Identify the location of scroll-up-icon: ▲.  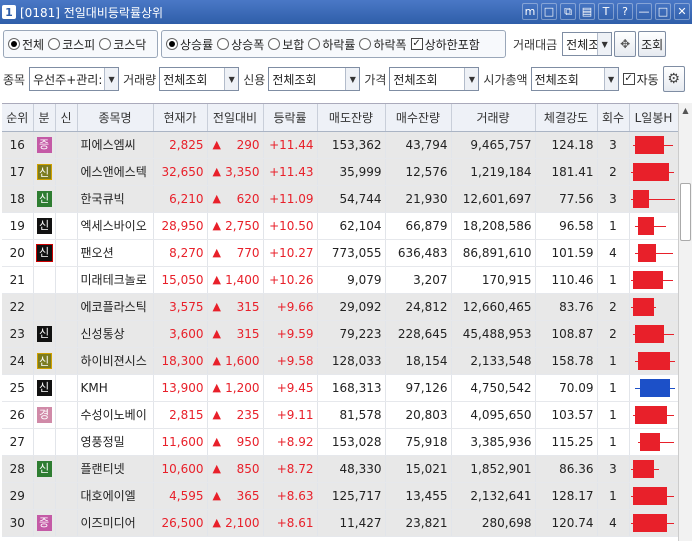
(685, 110).